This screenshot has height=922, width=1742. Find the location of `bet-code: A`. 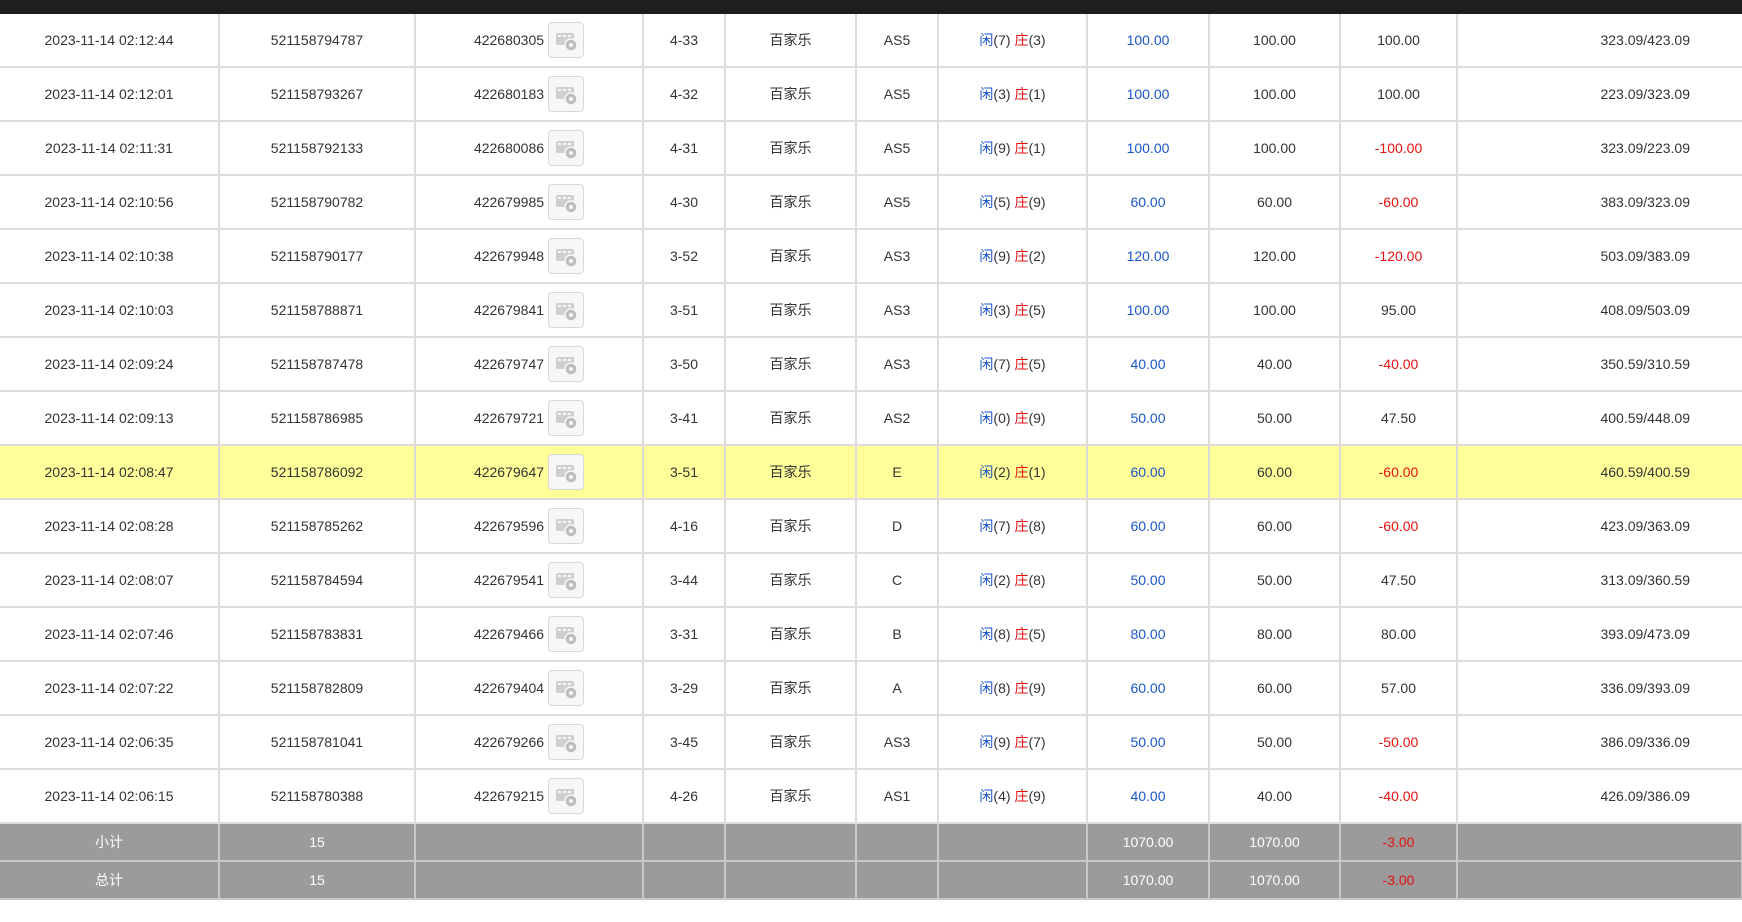

bet-code: A is located at coordinates (897, 688).